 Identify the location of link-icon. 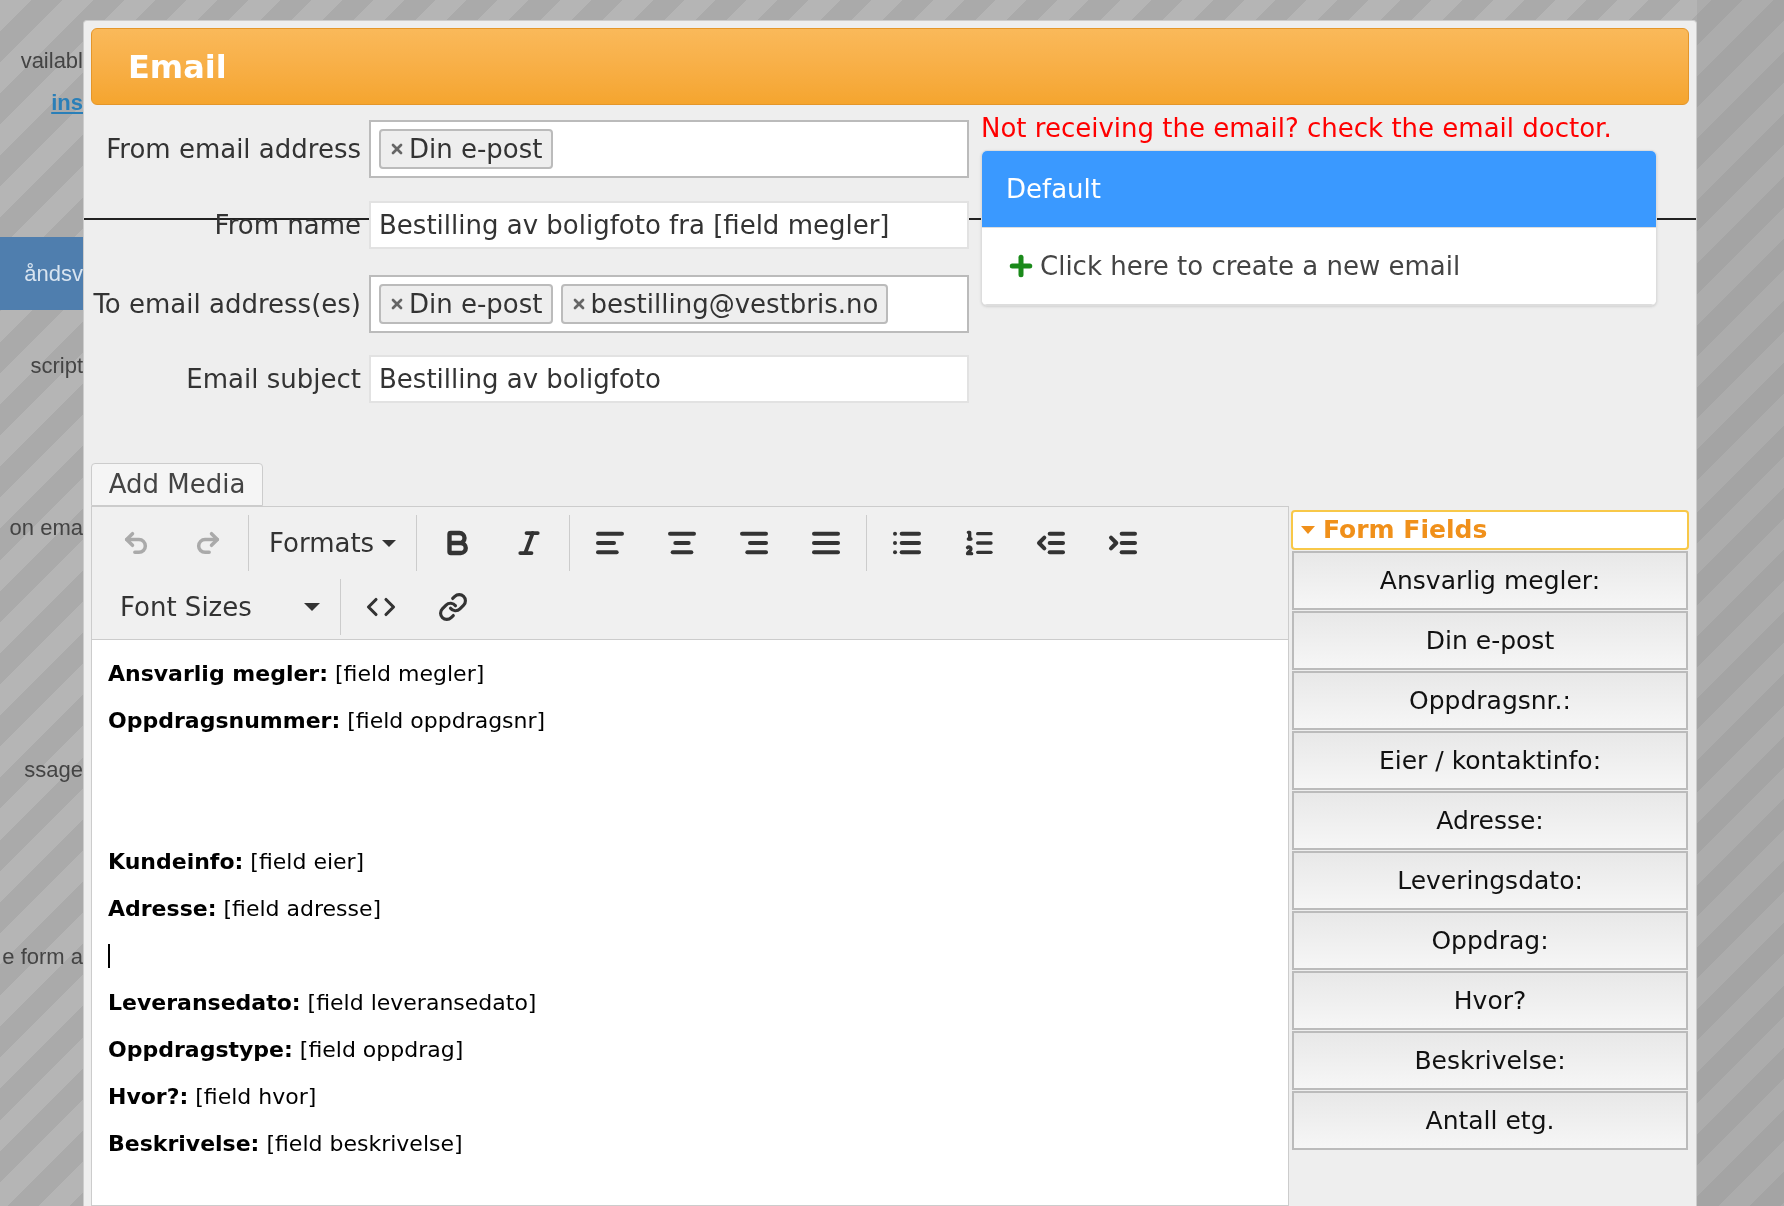
(453, 607).